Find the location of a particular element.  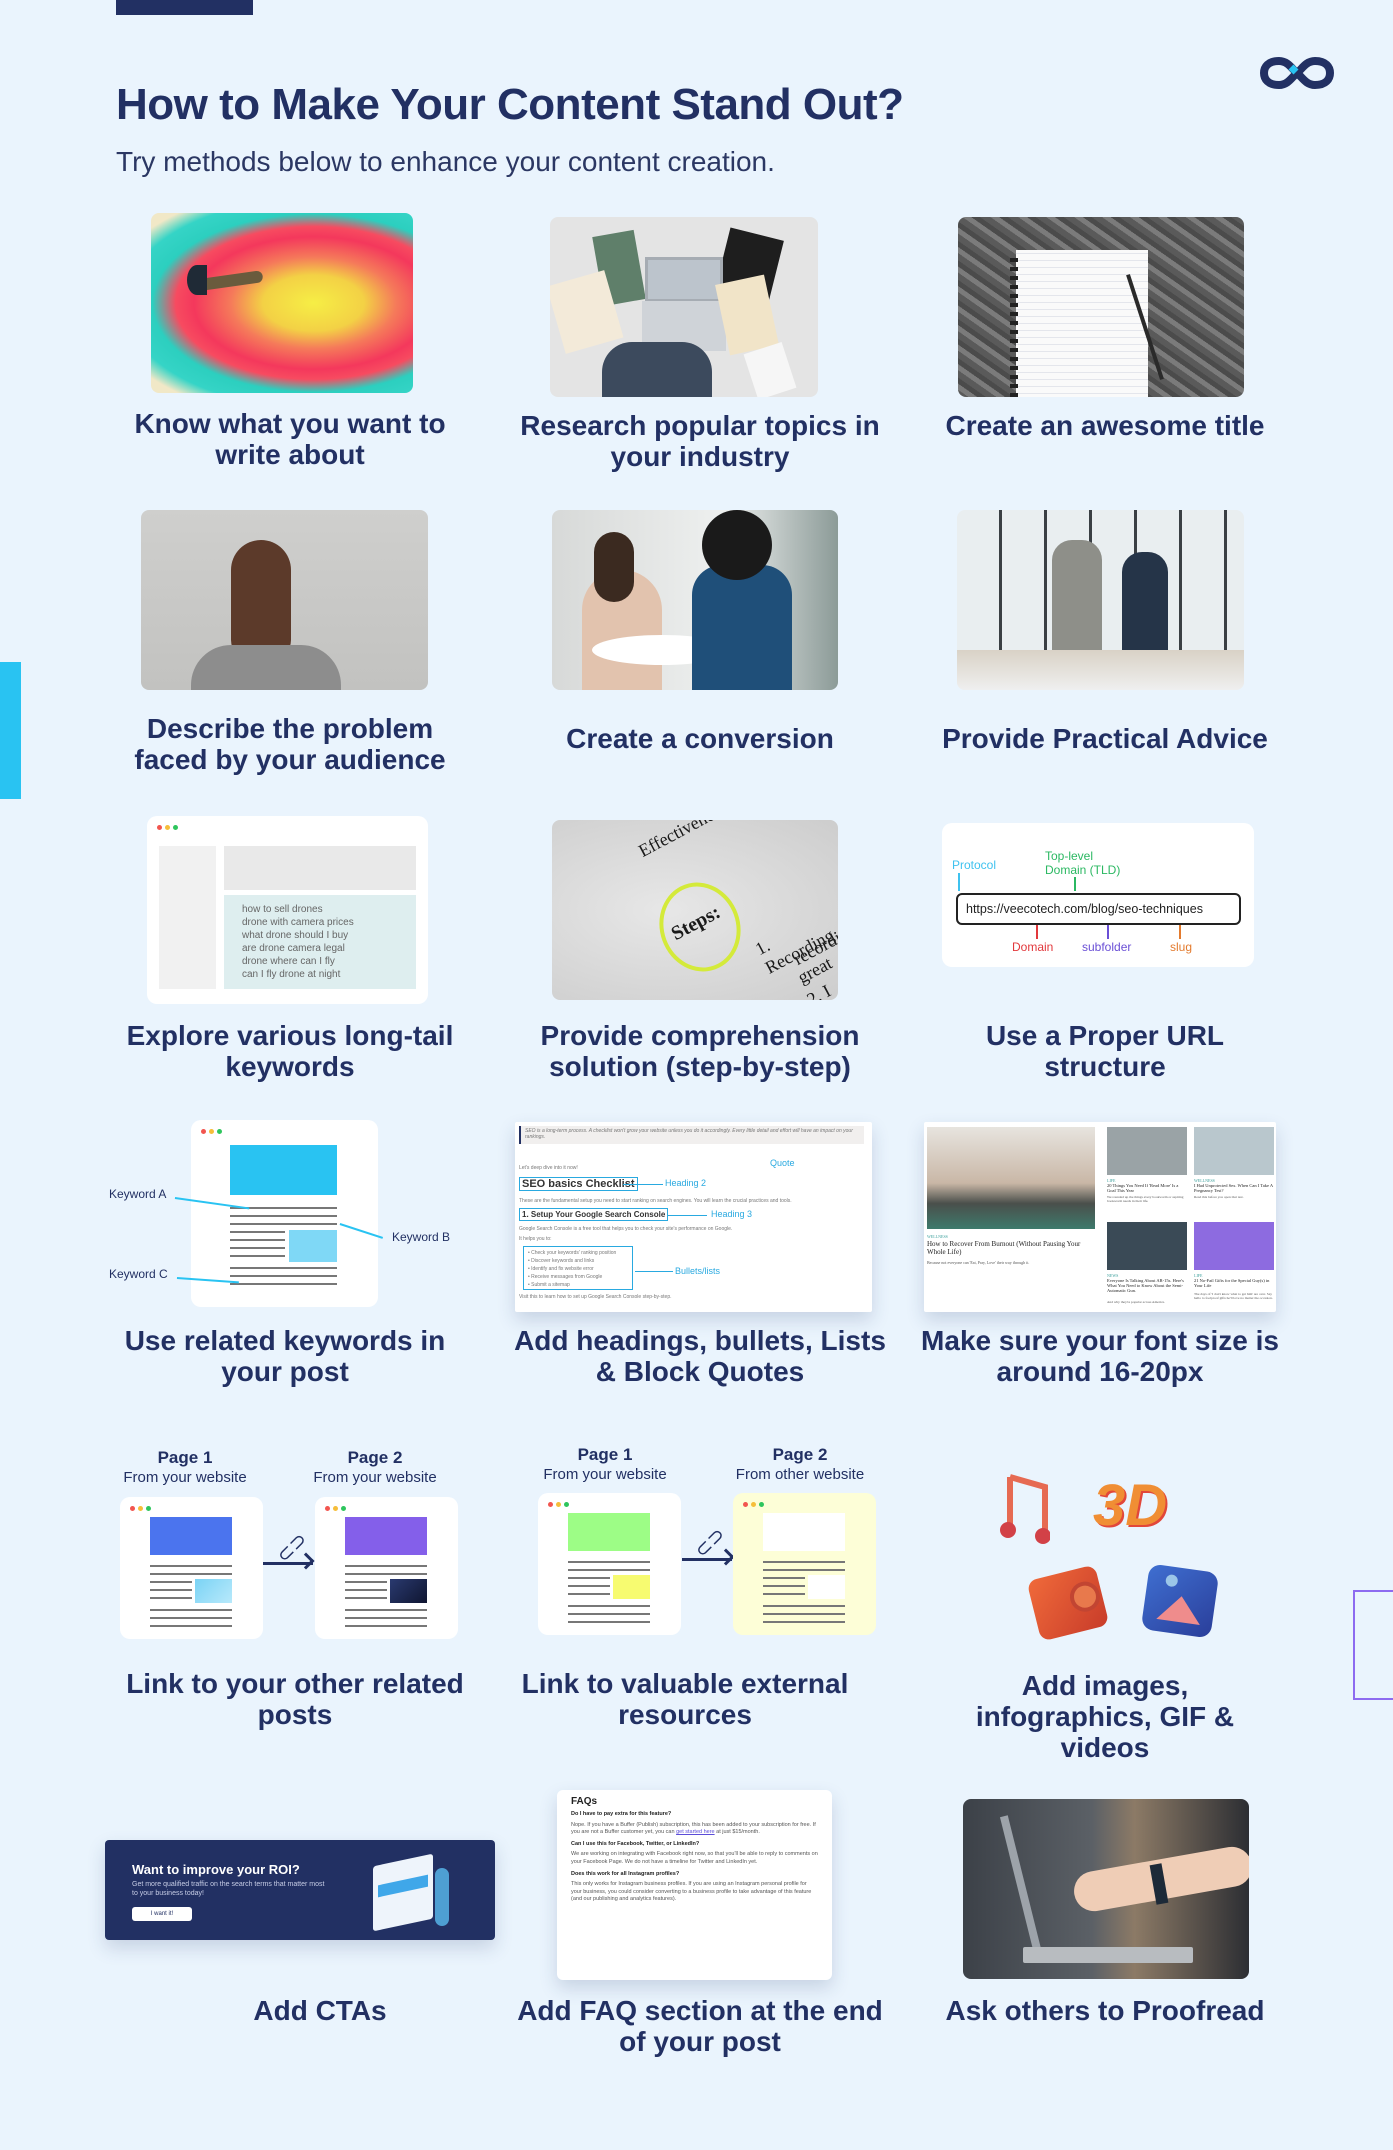

faq-title: FAQs is located at coordinates (584, 1801).